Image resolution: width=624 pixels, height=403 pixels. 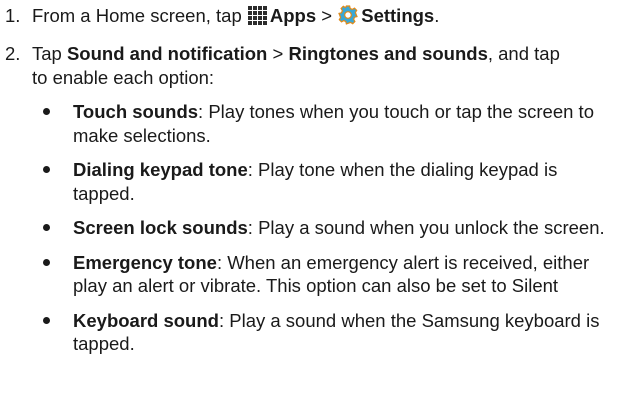 I want to click on step-1-text: From a Home screen, tap Apps > Settings., so click(x=324, y=17).